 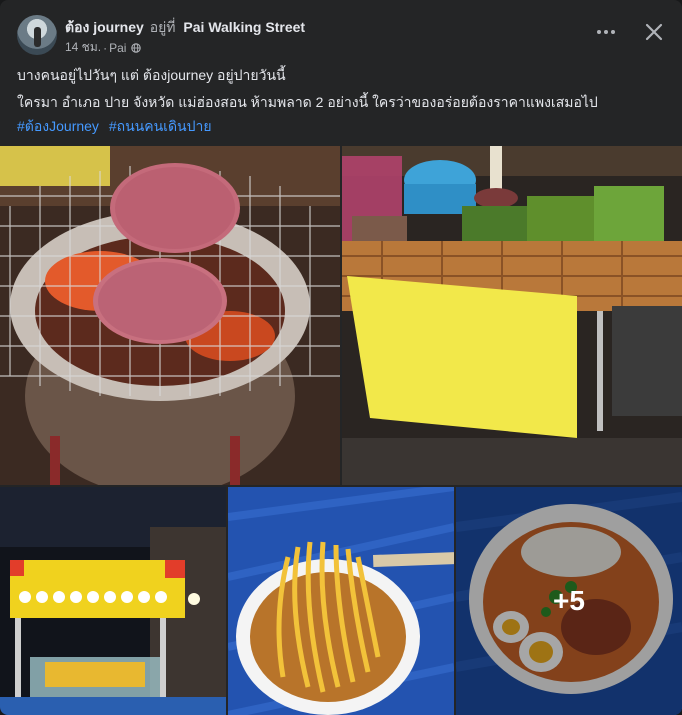 I want to click on at-label: อยู่ที่, so click(x=162, y=27).